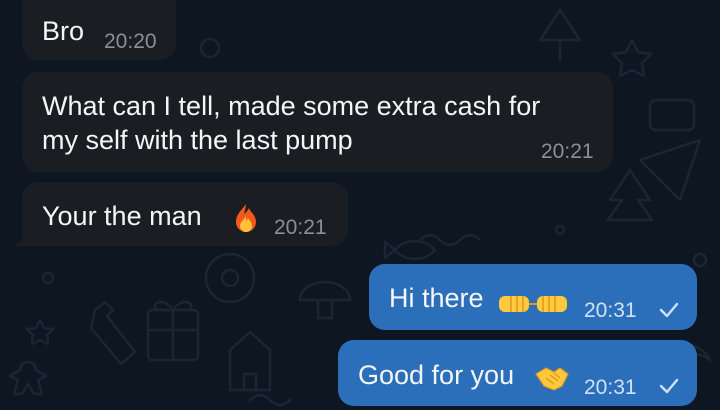 This screenshot has height=410, width=720. I want to click on incoming-message-bubble: Bro 20:20, so click(99, 30).